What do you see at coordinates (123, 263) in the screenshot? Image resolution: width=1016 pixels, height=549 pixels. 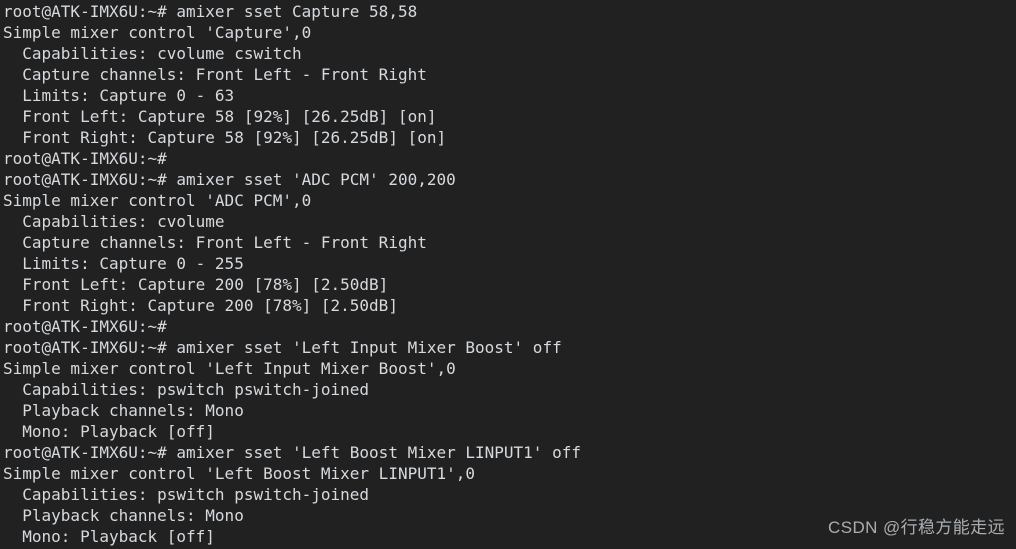 I see `terminal-line: Limits: Capture 0 - 255` at bounding box center [123, 263].